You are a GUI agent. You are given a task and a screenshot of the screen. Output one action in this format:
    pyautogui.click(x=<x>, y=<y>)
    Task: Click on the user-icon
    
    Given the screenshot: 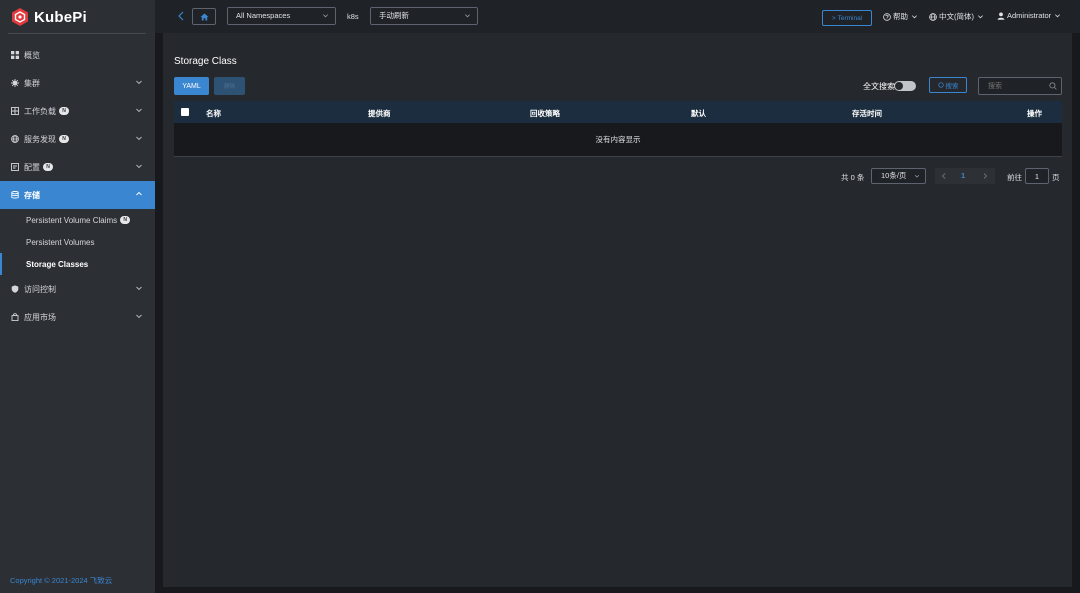 What is the action you would take?
    pyautogui.click(x=1001, y=16)
    